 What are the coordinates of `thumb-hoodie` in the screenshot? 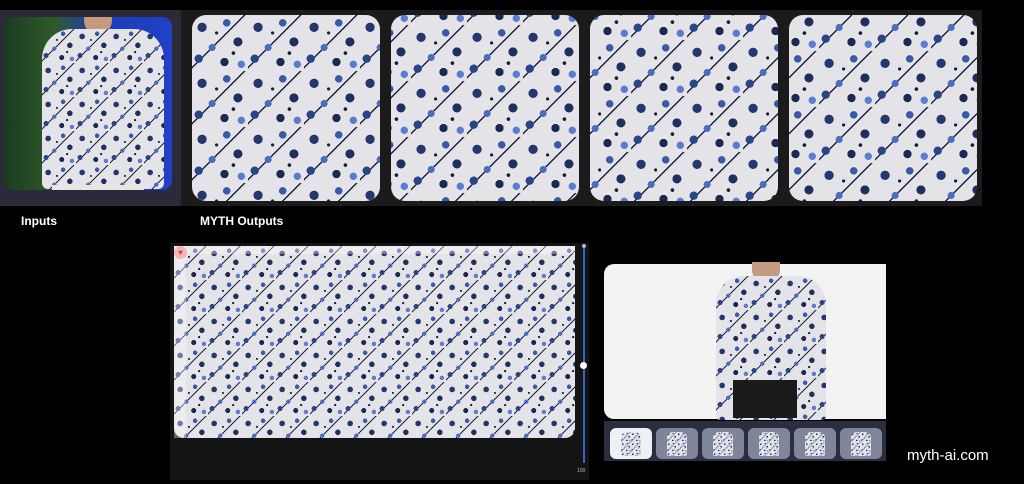 It's located at (723, 443).